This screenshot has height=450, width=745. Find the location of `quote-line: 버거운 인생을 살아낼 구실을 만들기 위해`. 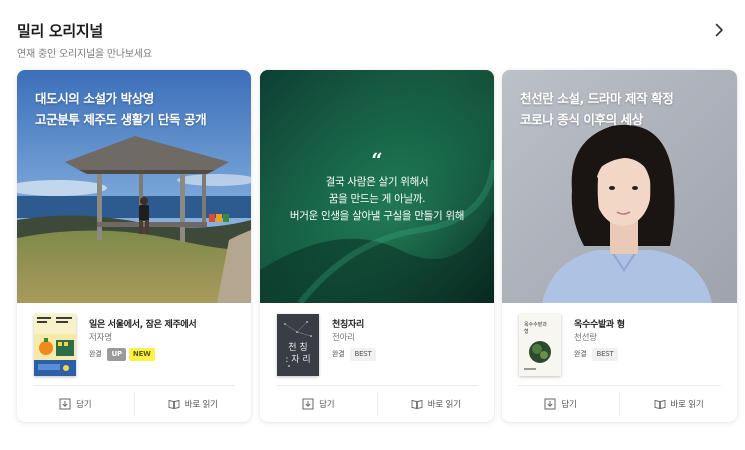

quote-line: 버거운 인생을 살아낼 구실을 만들기 위해 is located at coordinates (377, 216).